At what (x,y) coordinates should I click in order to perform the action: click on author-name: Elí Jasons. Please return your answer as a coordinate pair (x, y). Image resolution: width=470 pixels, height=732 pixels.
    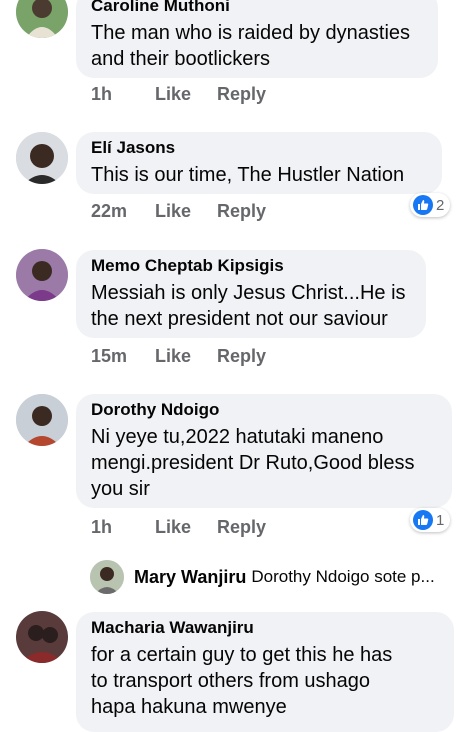
    Looking at the image, I should click on (259, 148).